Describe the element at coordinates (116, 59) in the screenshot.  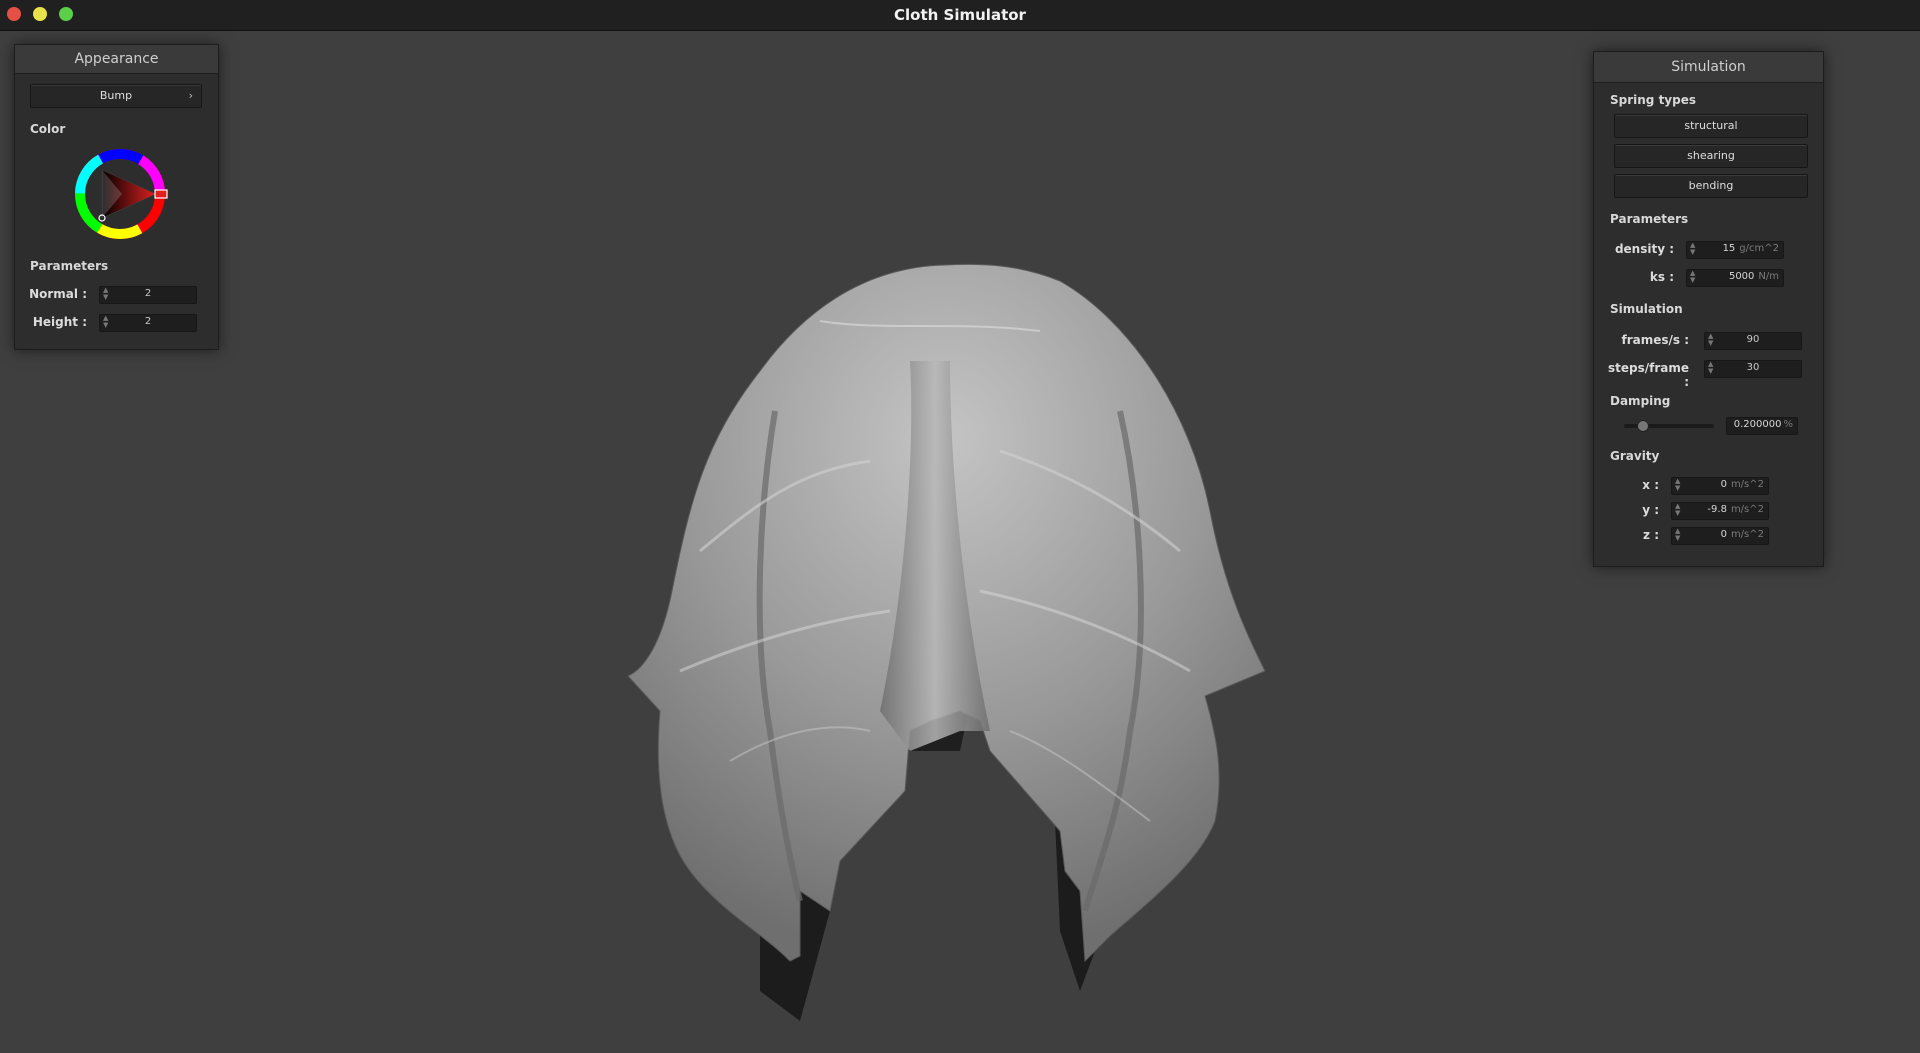
I see `appearance-panel-title: Appearance` at that location.